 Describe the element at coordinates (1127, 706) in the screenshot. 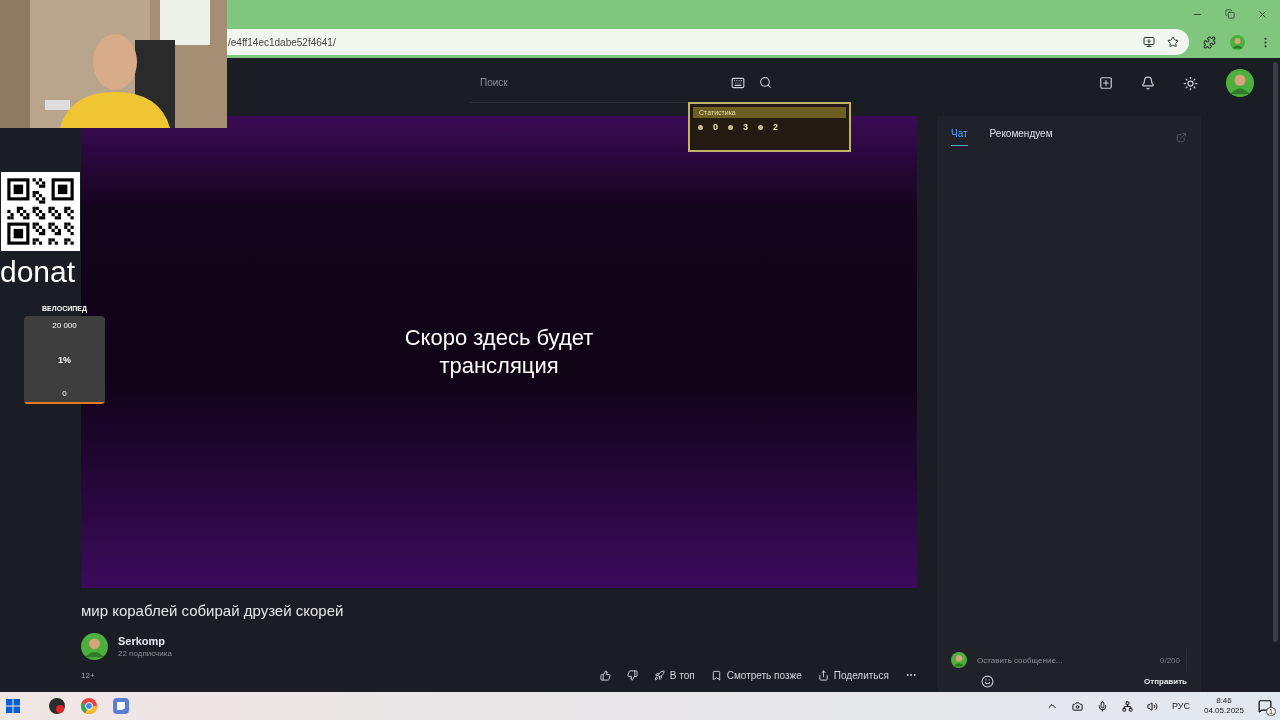

I see `network-icon` at that location.